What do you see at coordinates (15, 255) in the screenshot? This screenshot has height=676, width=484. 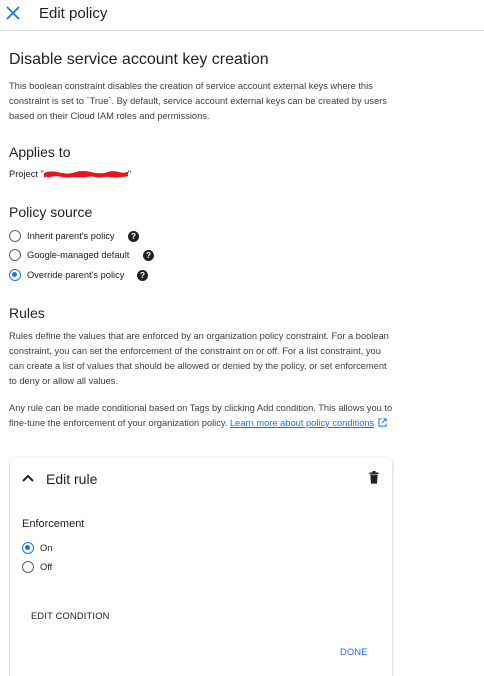 I see `google-managed-radio` at bounding box center [15, 255].